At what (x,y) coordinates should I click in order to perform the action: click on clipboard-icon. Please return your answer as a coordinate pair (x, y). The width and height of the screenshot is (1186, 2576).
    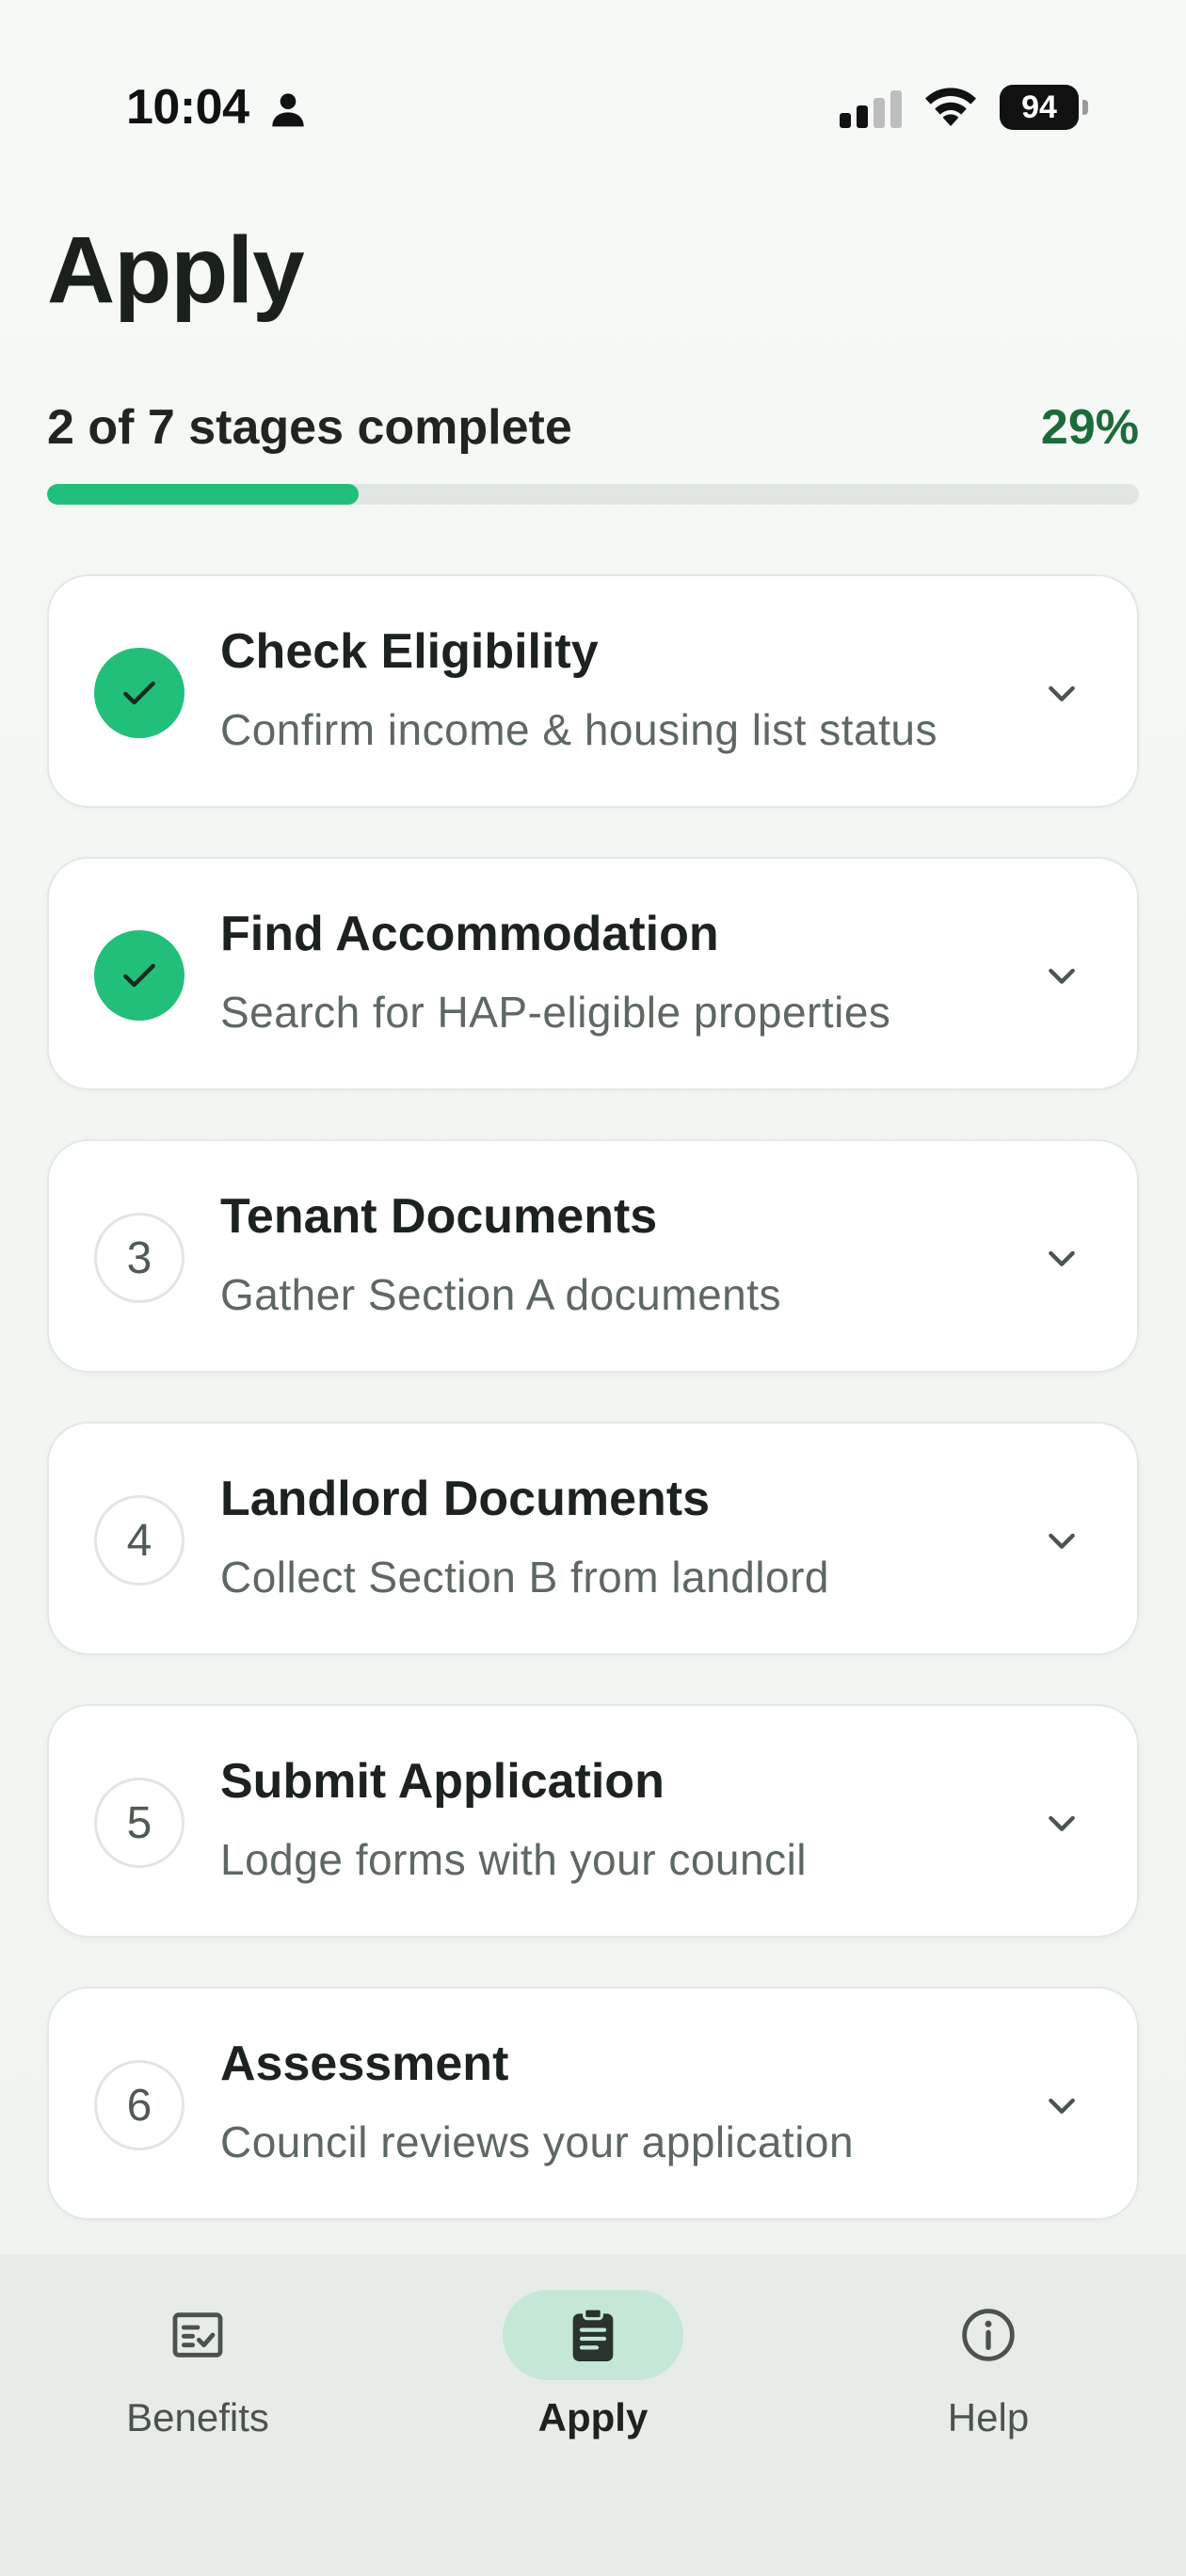
    Looking at the image, I should click on (593, 2334).